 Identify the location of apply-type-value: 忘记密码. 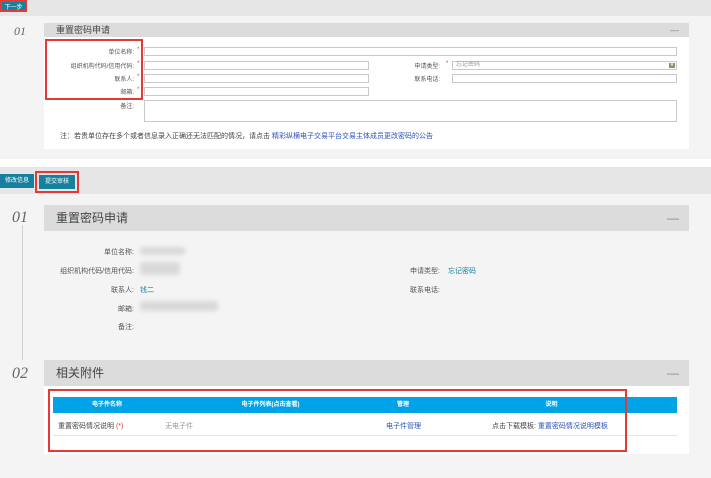
(462, 271).